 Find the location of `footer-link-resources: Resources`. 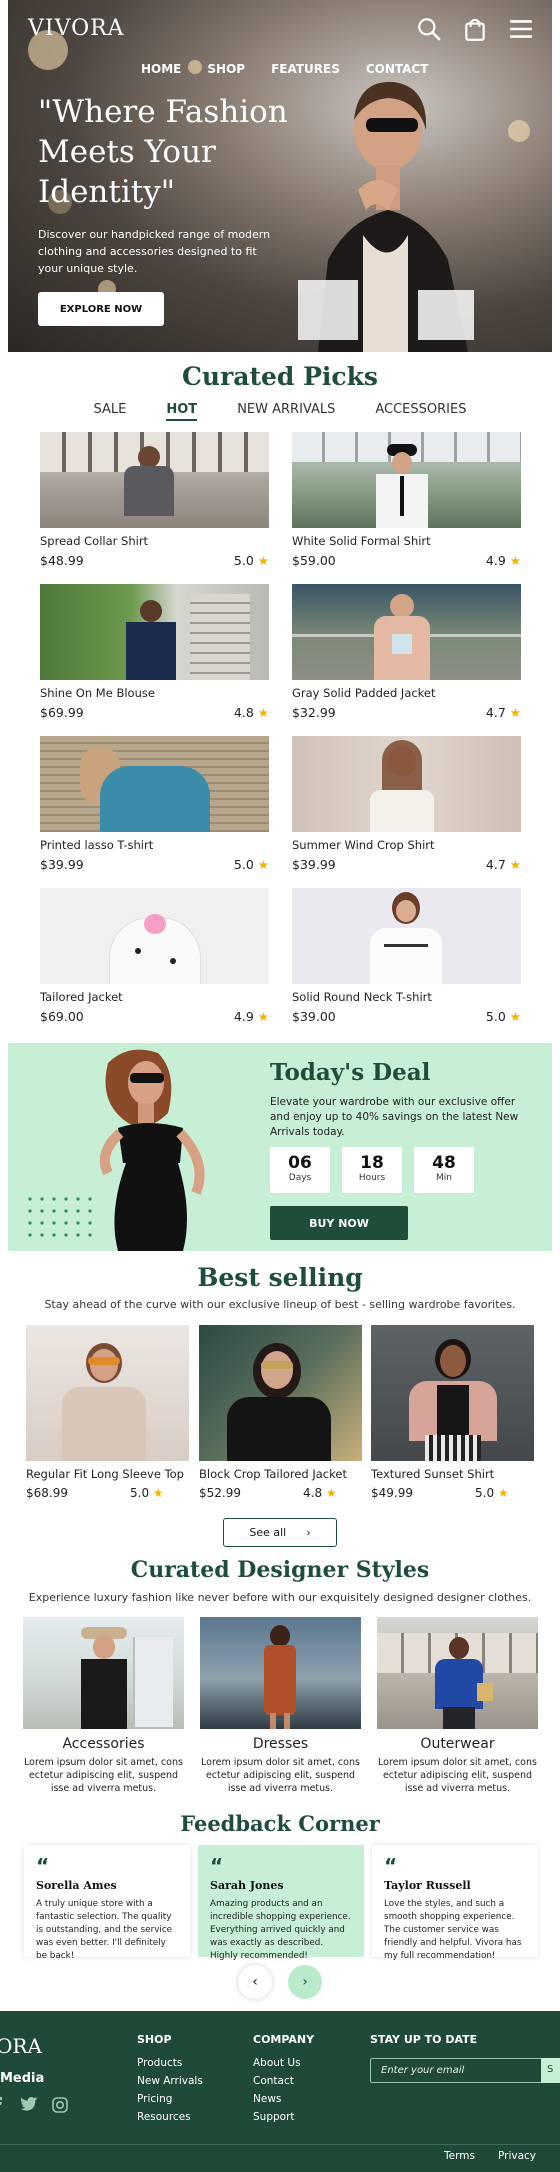

footer-link-resources: Resources is located at coordinates (164, 2117).